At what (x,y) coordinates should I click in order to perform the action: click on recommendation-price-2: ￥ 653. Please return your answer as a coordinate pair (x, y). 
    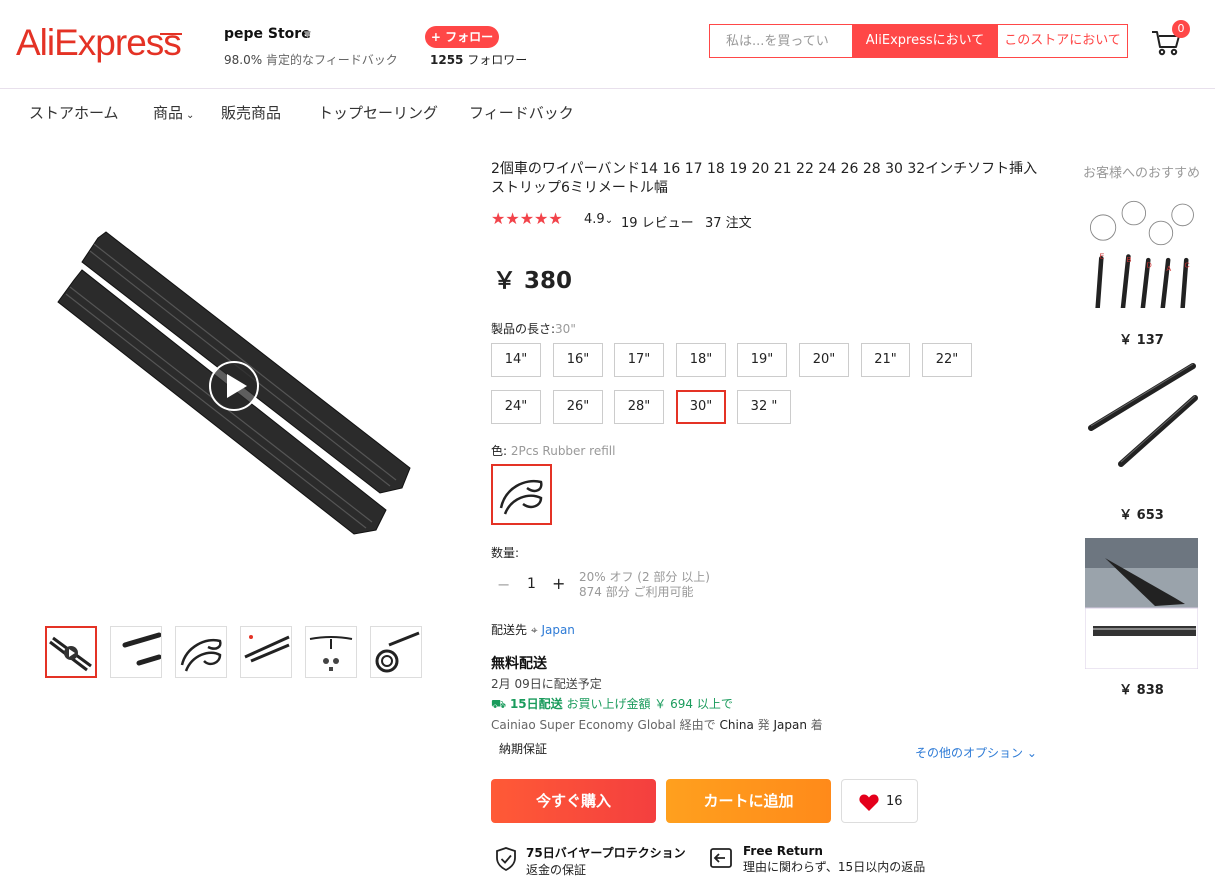
    Looking at the image, I should click on (1141, 515).